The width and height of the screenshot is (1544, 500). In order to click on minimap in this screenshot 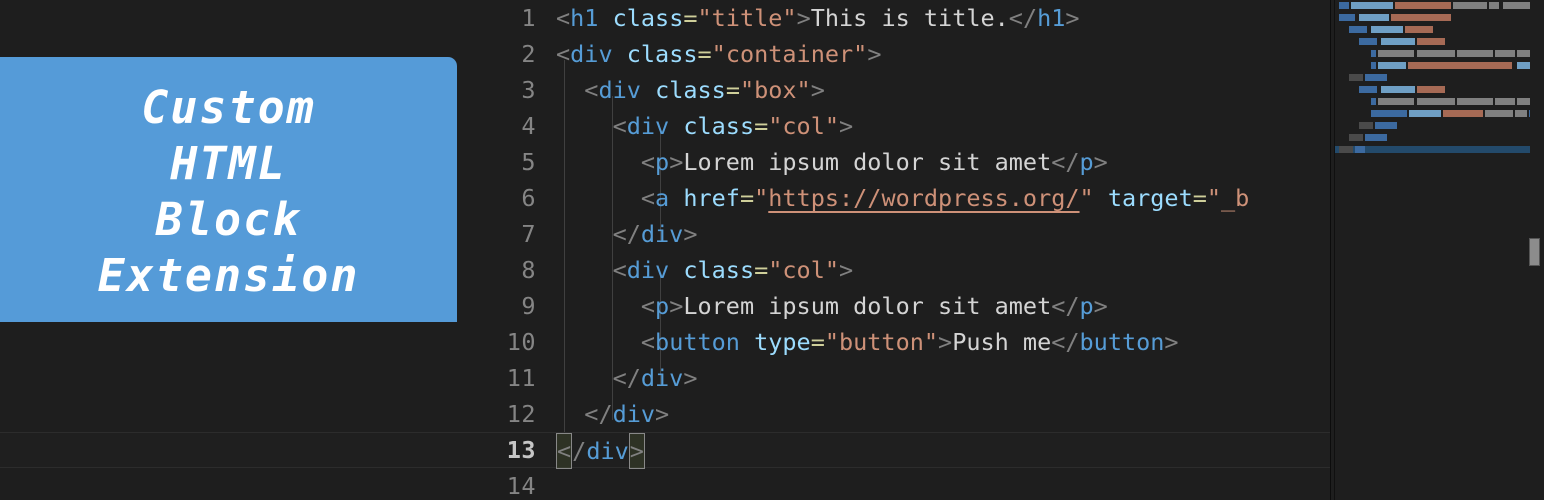, I will do `click(1439, 250)`.